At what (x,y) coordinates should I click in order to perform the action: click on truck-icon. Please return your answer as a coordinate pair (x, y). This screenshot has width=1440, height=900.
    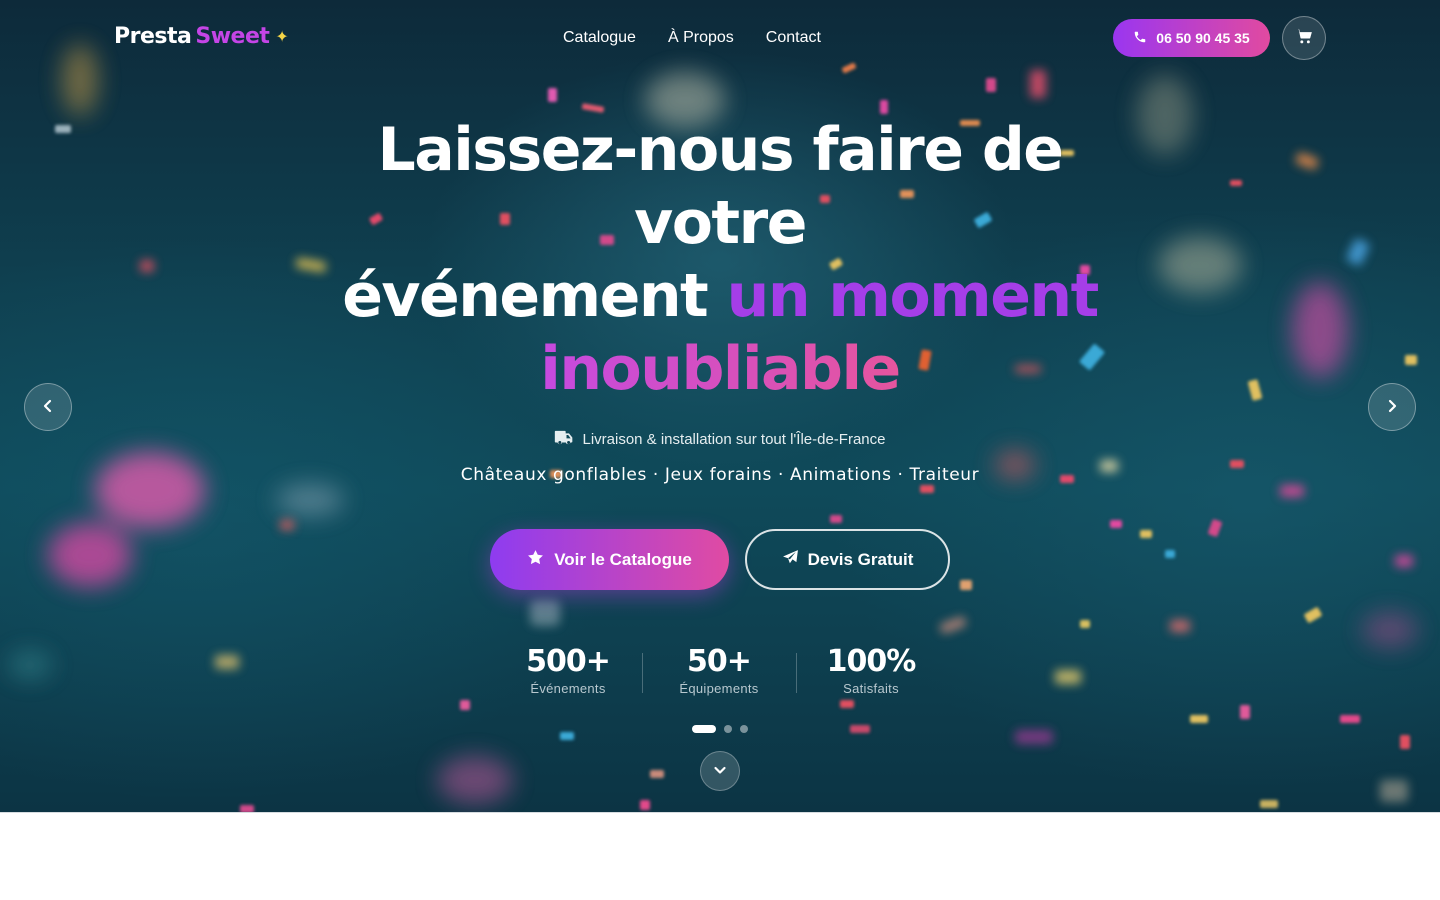
    Looking at the image, I should click on (564, 439).